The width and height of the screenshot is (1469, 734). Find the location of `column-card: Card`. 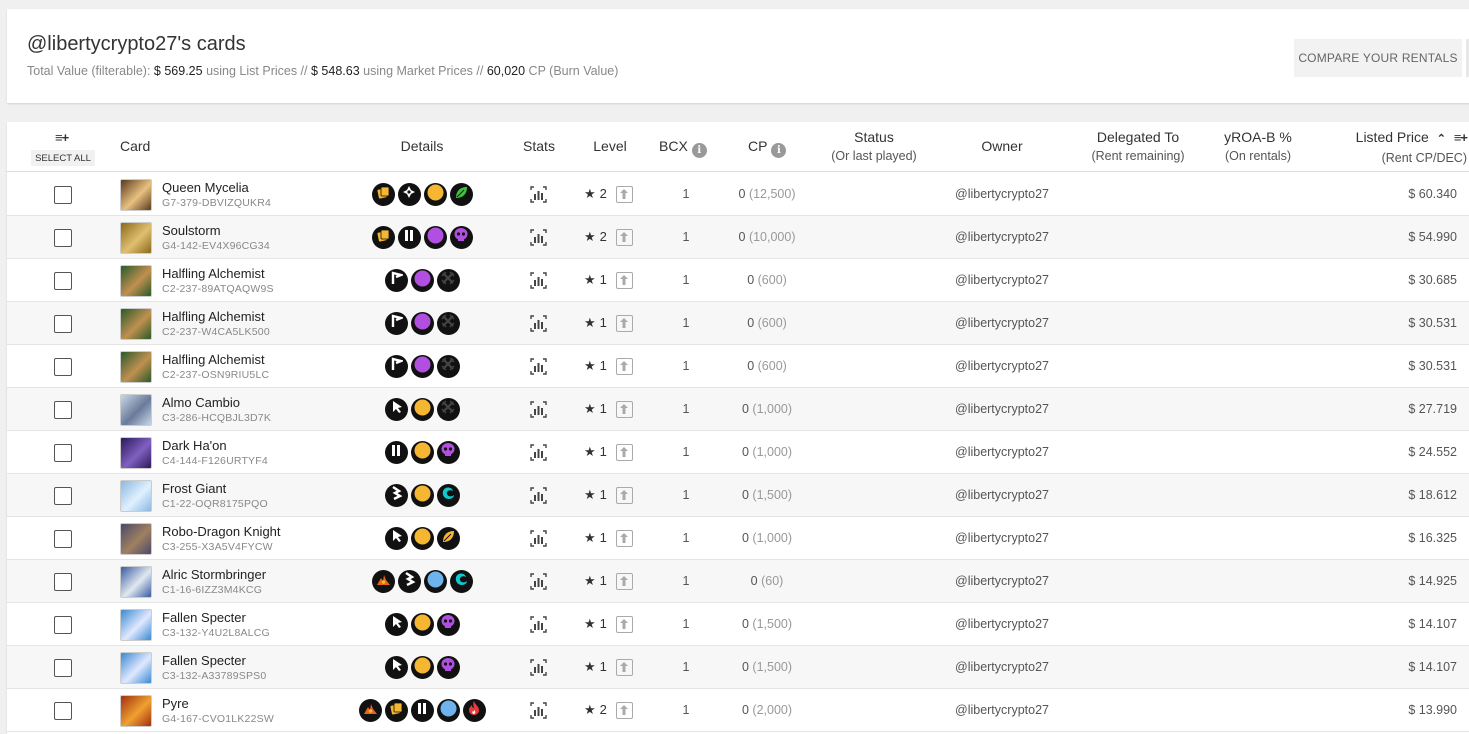

column-card: Card is located at coordinates (135, 146).